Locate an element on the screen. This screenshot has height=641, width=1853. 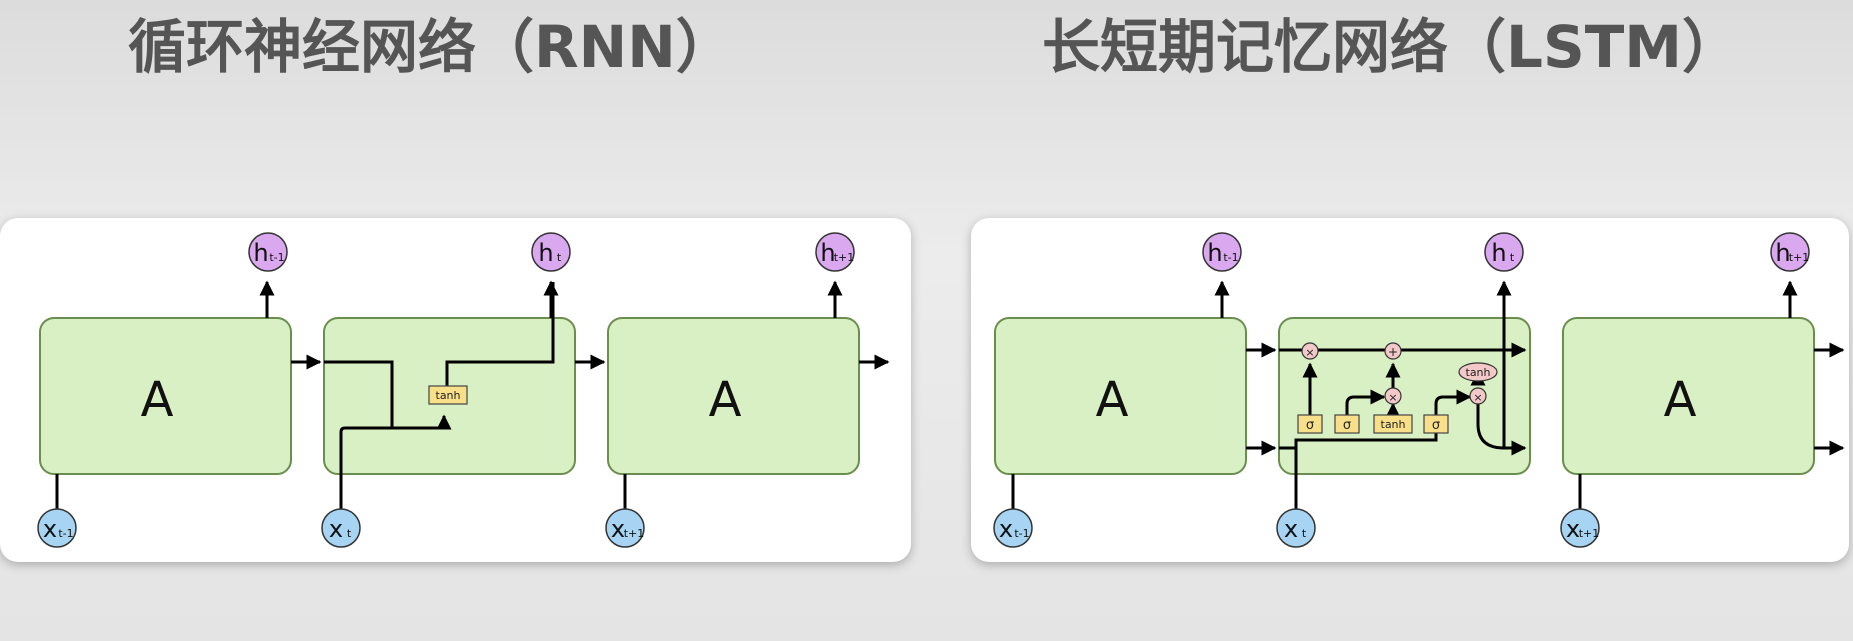
cell-add-node: + is located at coordinates (1393, 351).